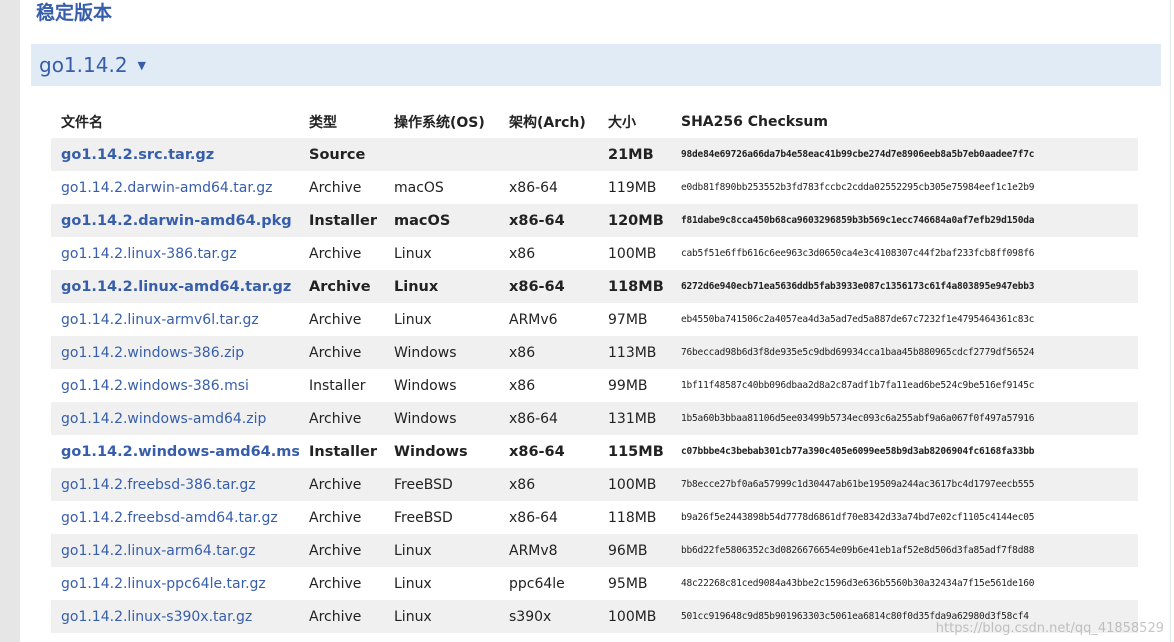  What do you see at coordinates (548, 154) in the screenshot?
I see `cell-arch` at bounding box center [548, 154].